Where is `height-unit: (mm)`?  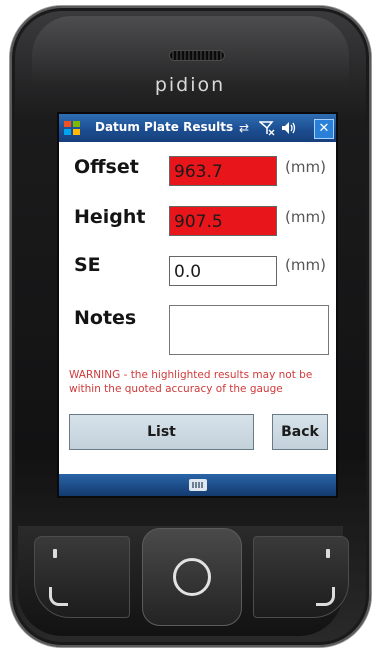 height-unit: (mm) is located at coordinates (305, 217).